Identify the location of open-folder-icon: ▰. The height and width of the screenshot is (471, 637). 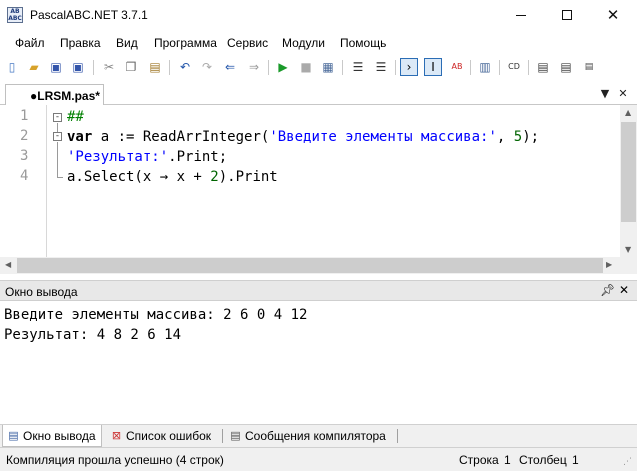
(34, 67).